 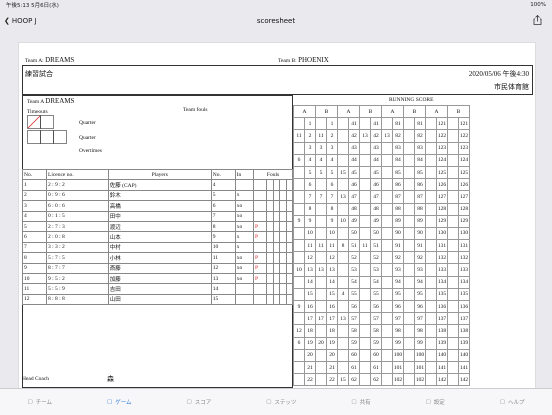 What do you see at coordinates (442, 233) in the screenshot?
I see `rs-cell: 130` at bounding box center [442, 233].